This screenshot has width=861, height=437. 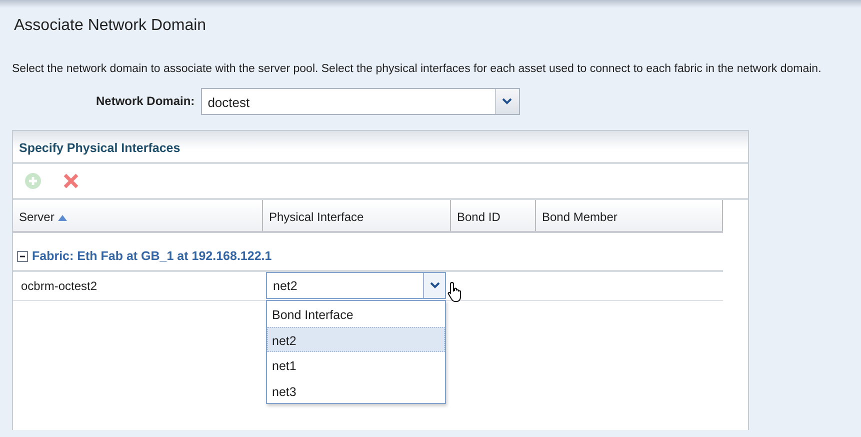 I want to click on collapse-icon, so click(x=22, y=256).